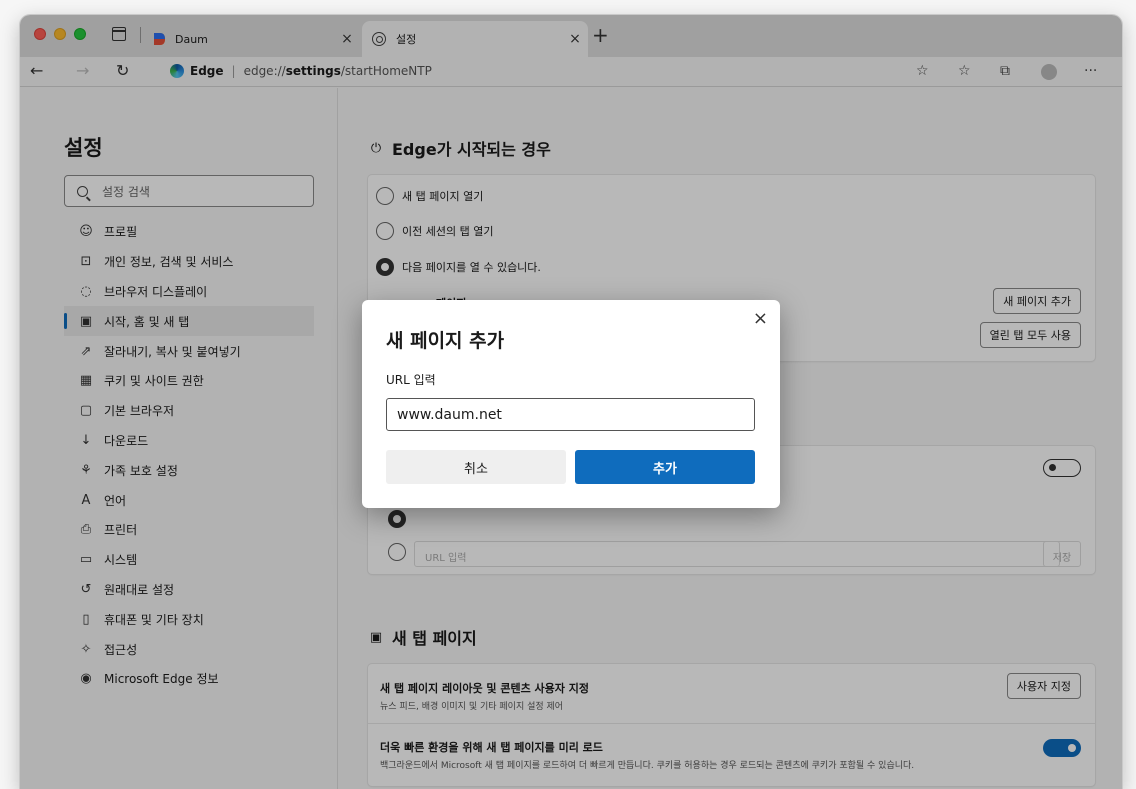 The height and width of the screenshot is (789, 1136). What do you see at coordinates (411, 380) in the screenshot?
I see `url-field-label: URL 입력` at bounding box center [411, 380].